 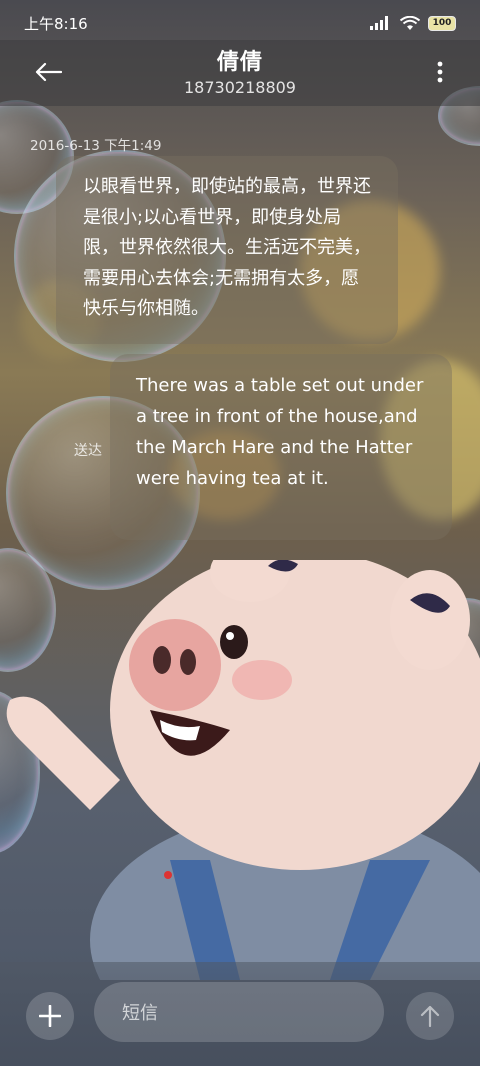 I want to click on add-attachment-button, so click(x=50, y=1016).